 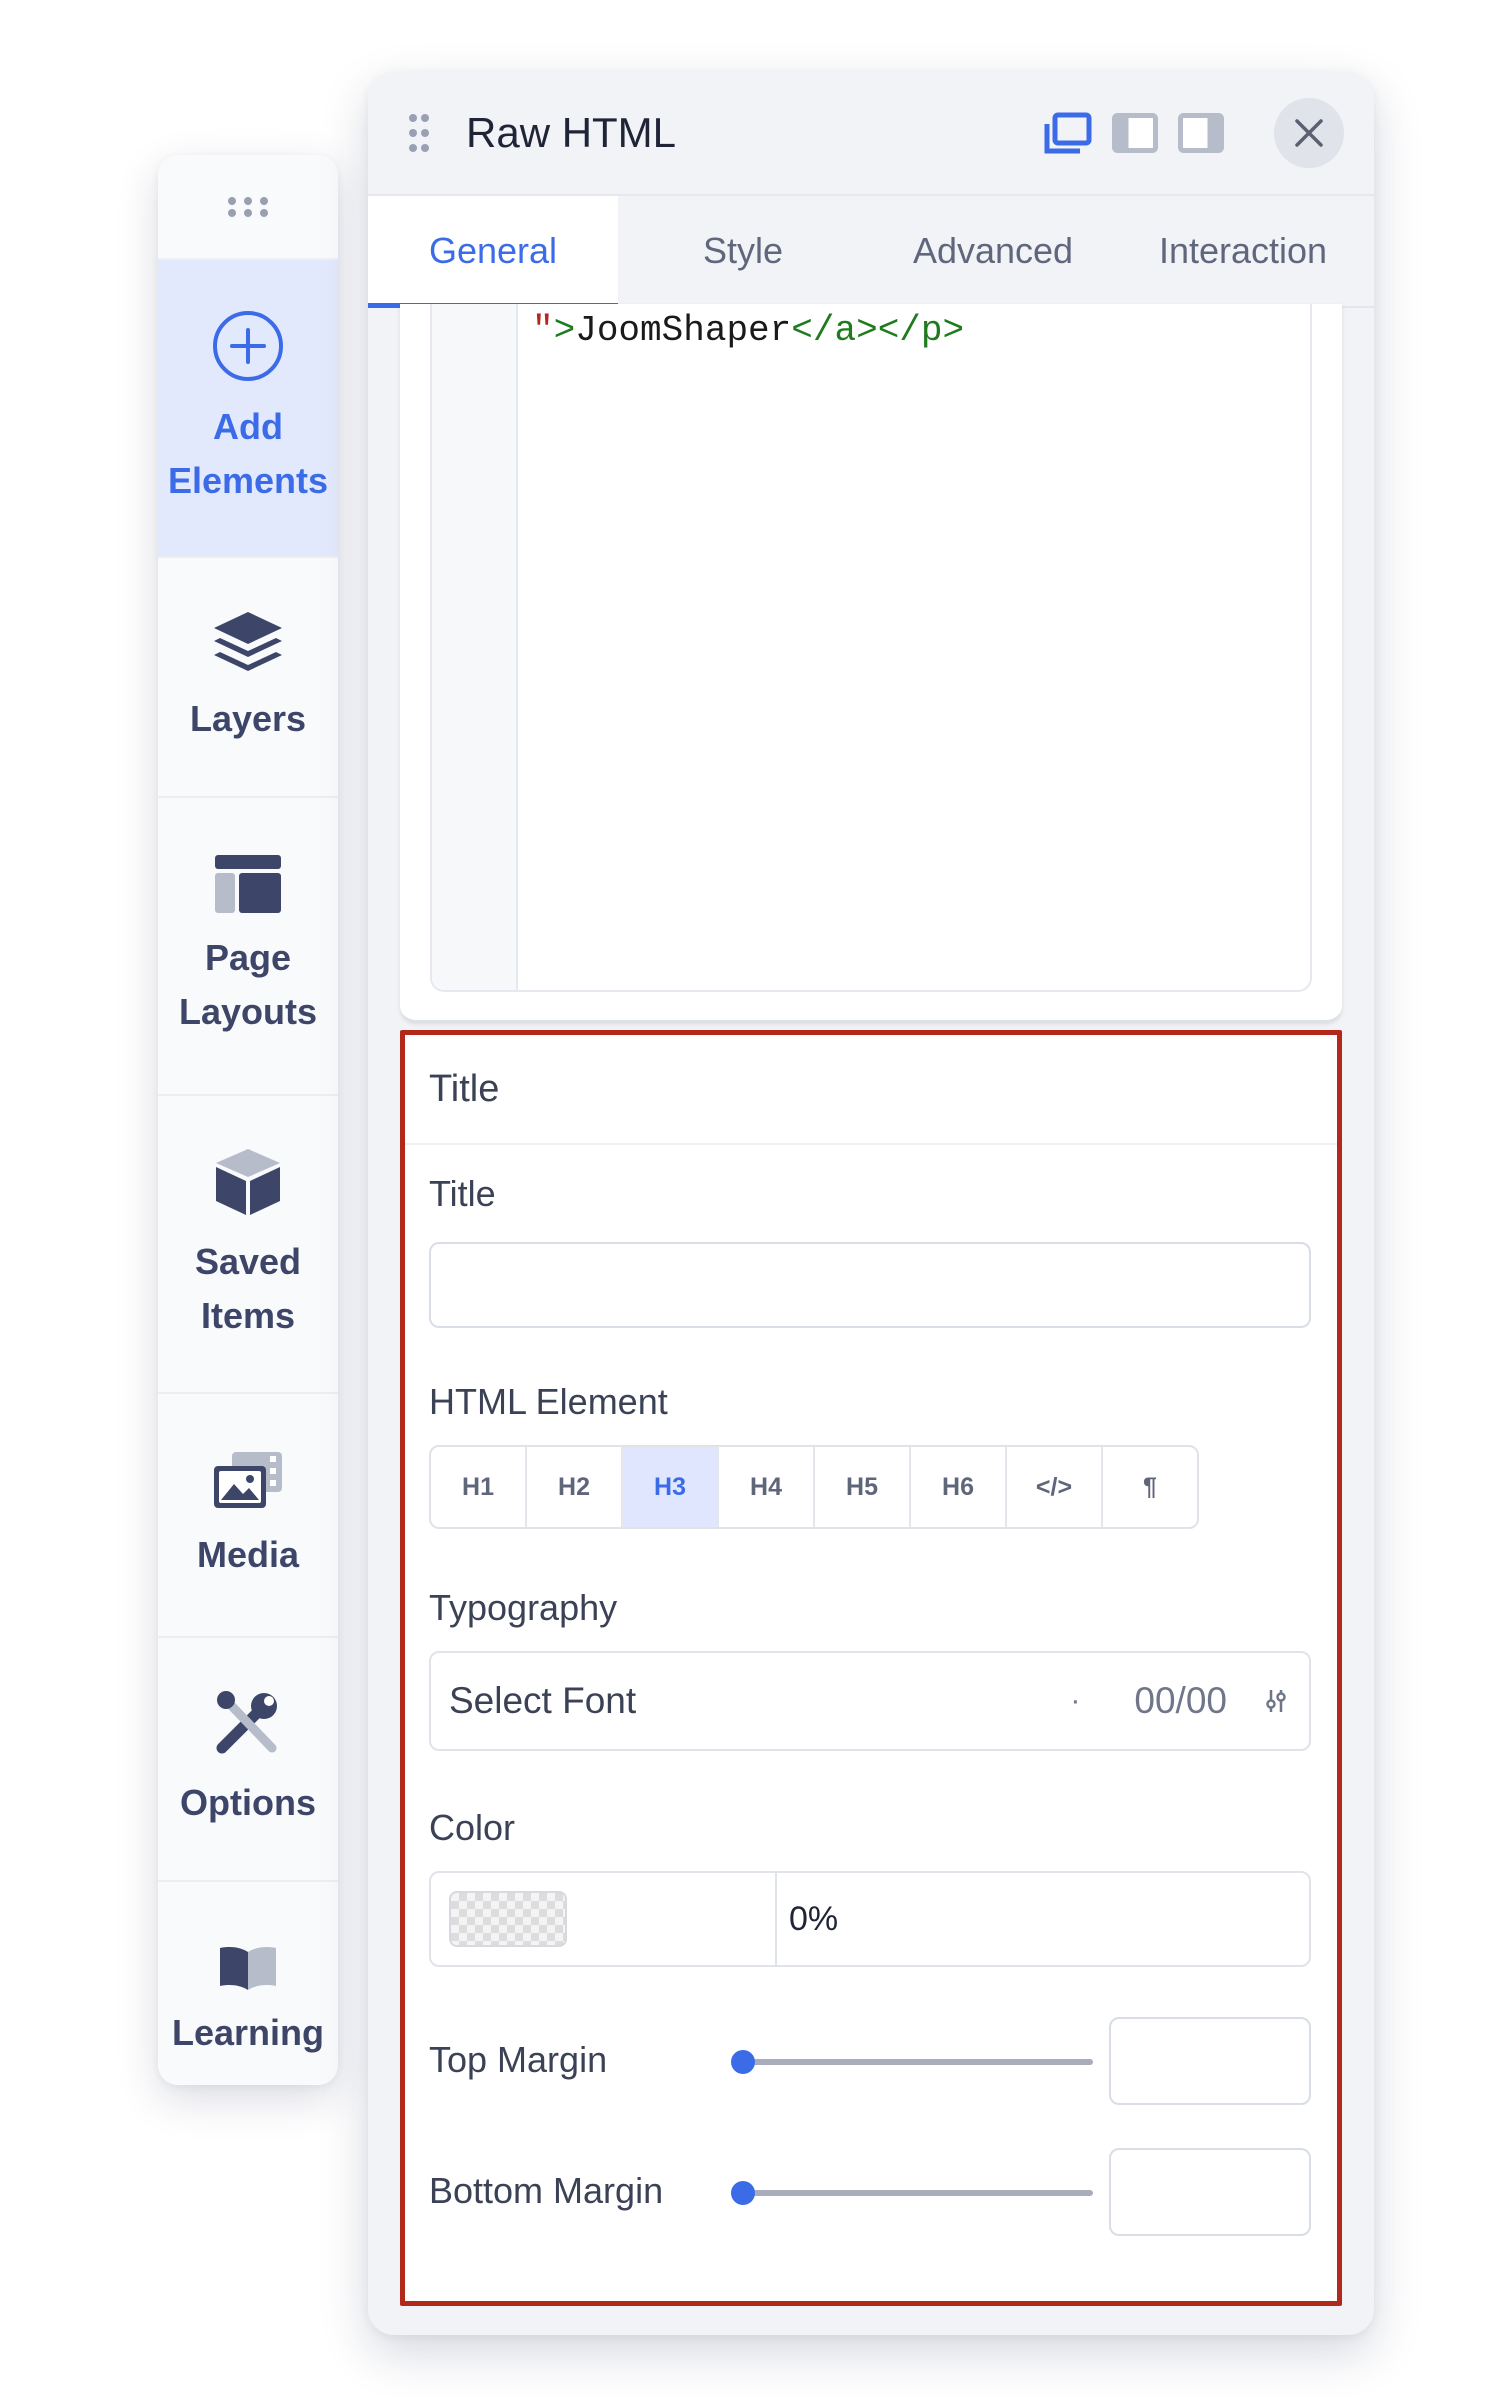 What do you see at coordinates (1210, 2061) in the screenshot?
I see `top-margin-input` at bounding box center [1210, 2061].